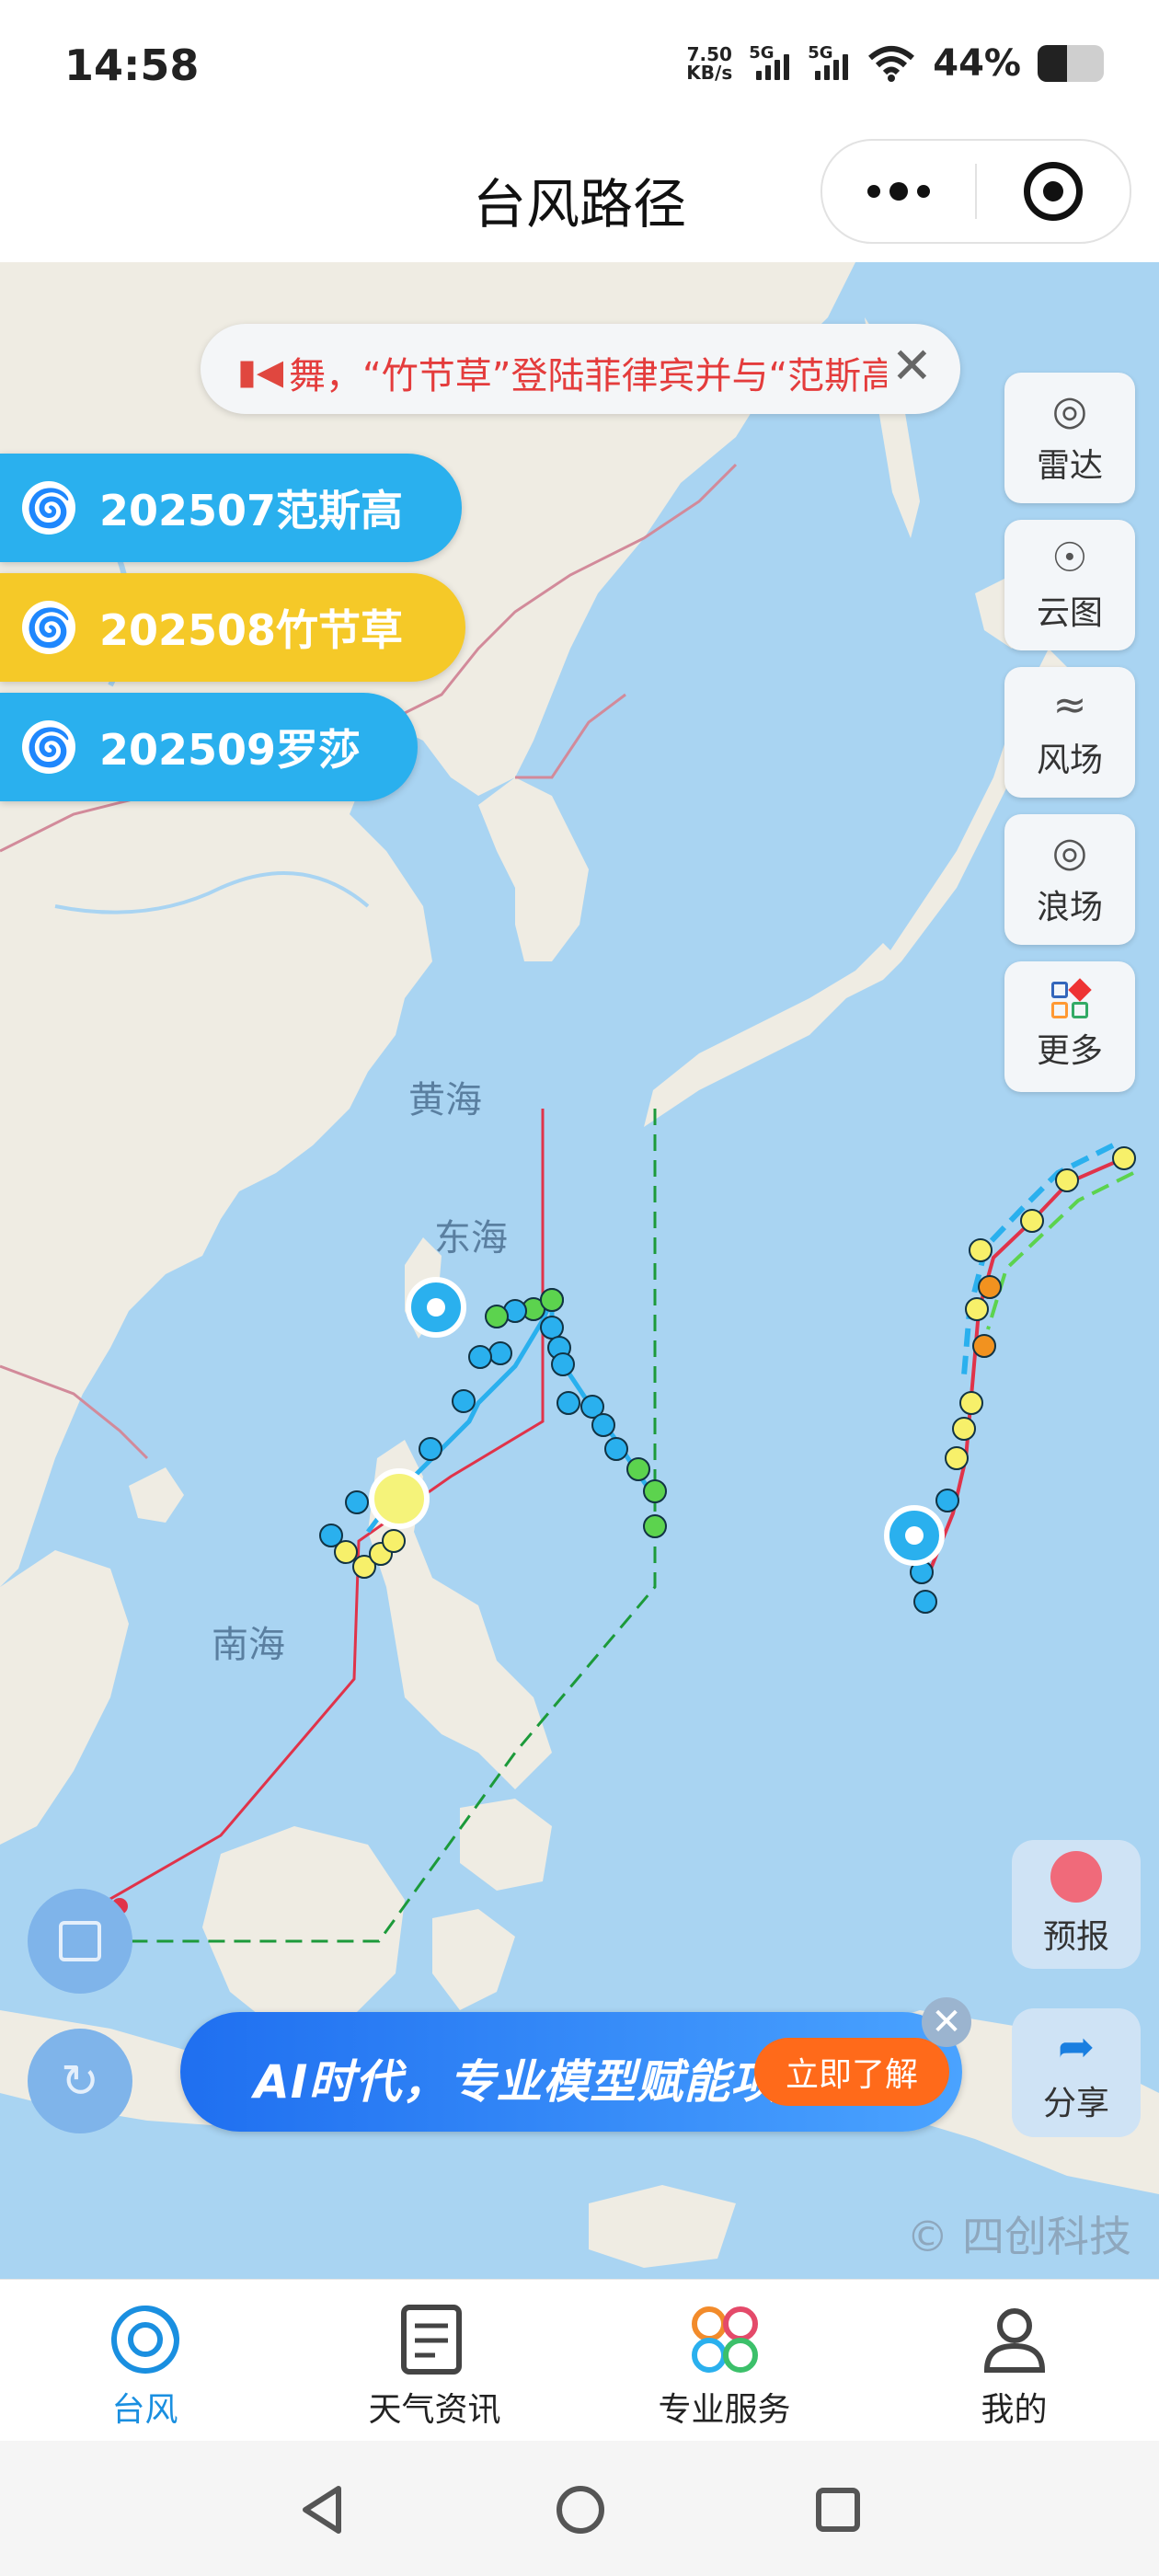 The width and height of the screenshot is (1159, 2576). Describe the element at coordinates (435, 2339) in the screenshot. I see `news-icon` at that location.